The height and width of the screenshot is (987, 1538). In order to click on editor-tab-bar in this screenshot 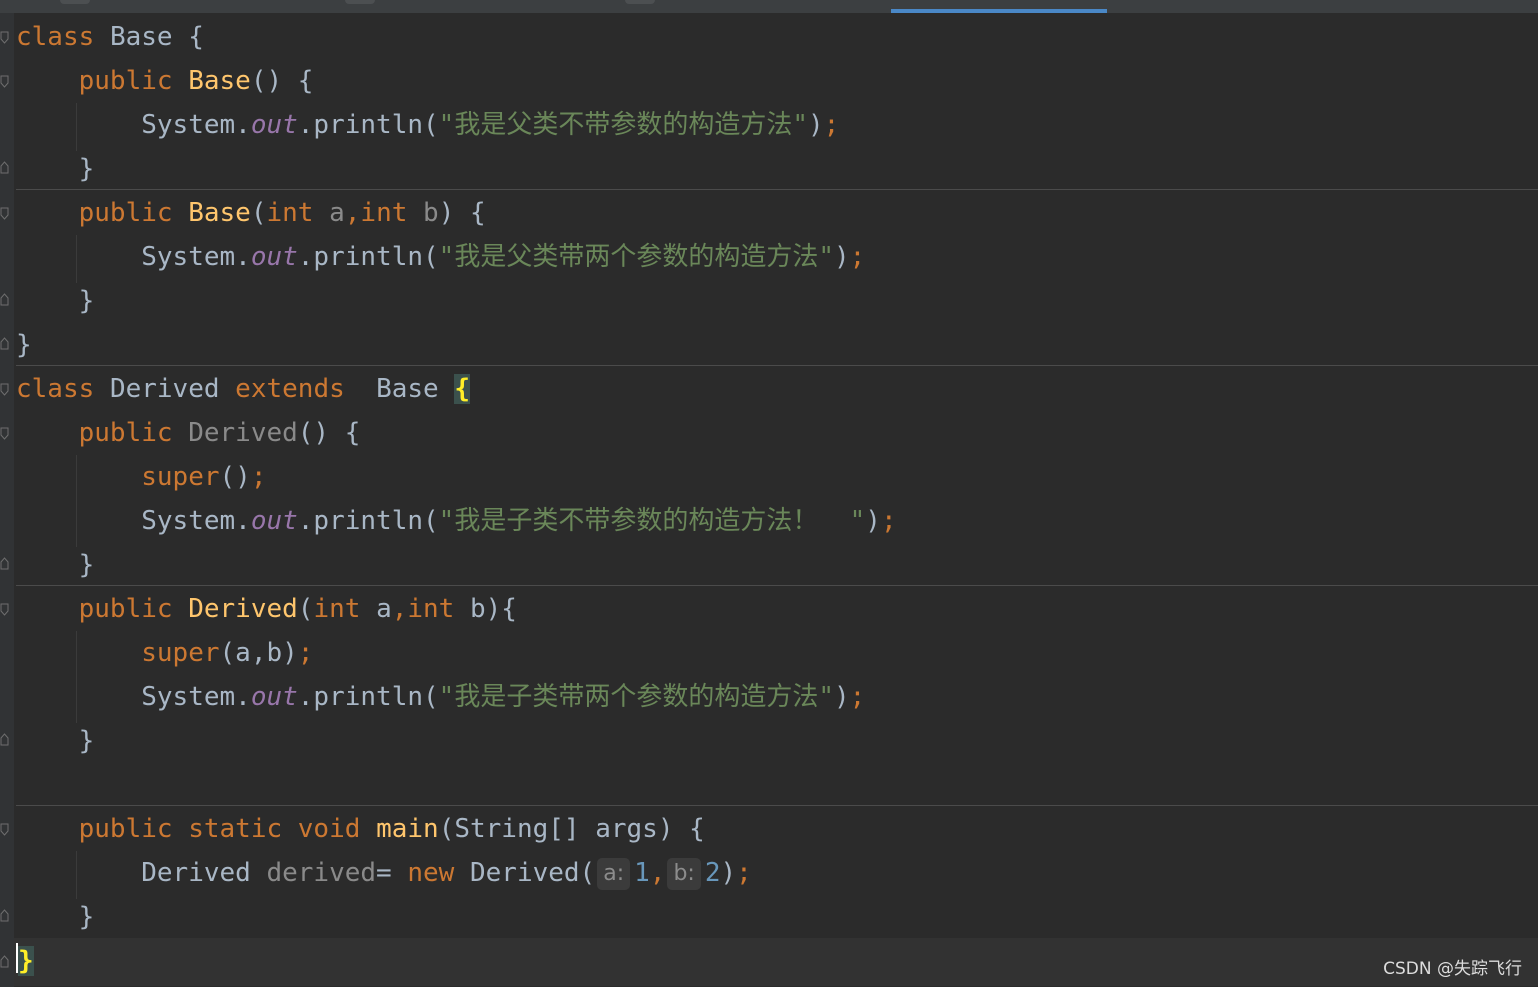, I will do `click(769, 6)`.